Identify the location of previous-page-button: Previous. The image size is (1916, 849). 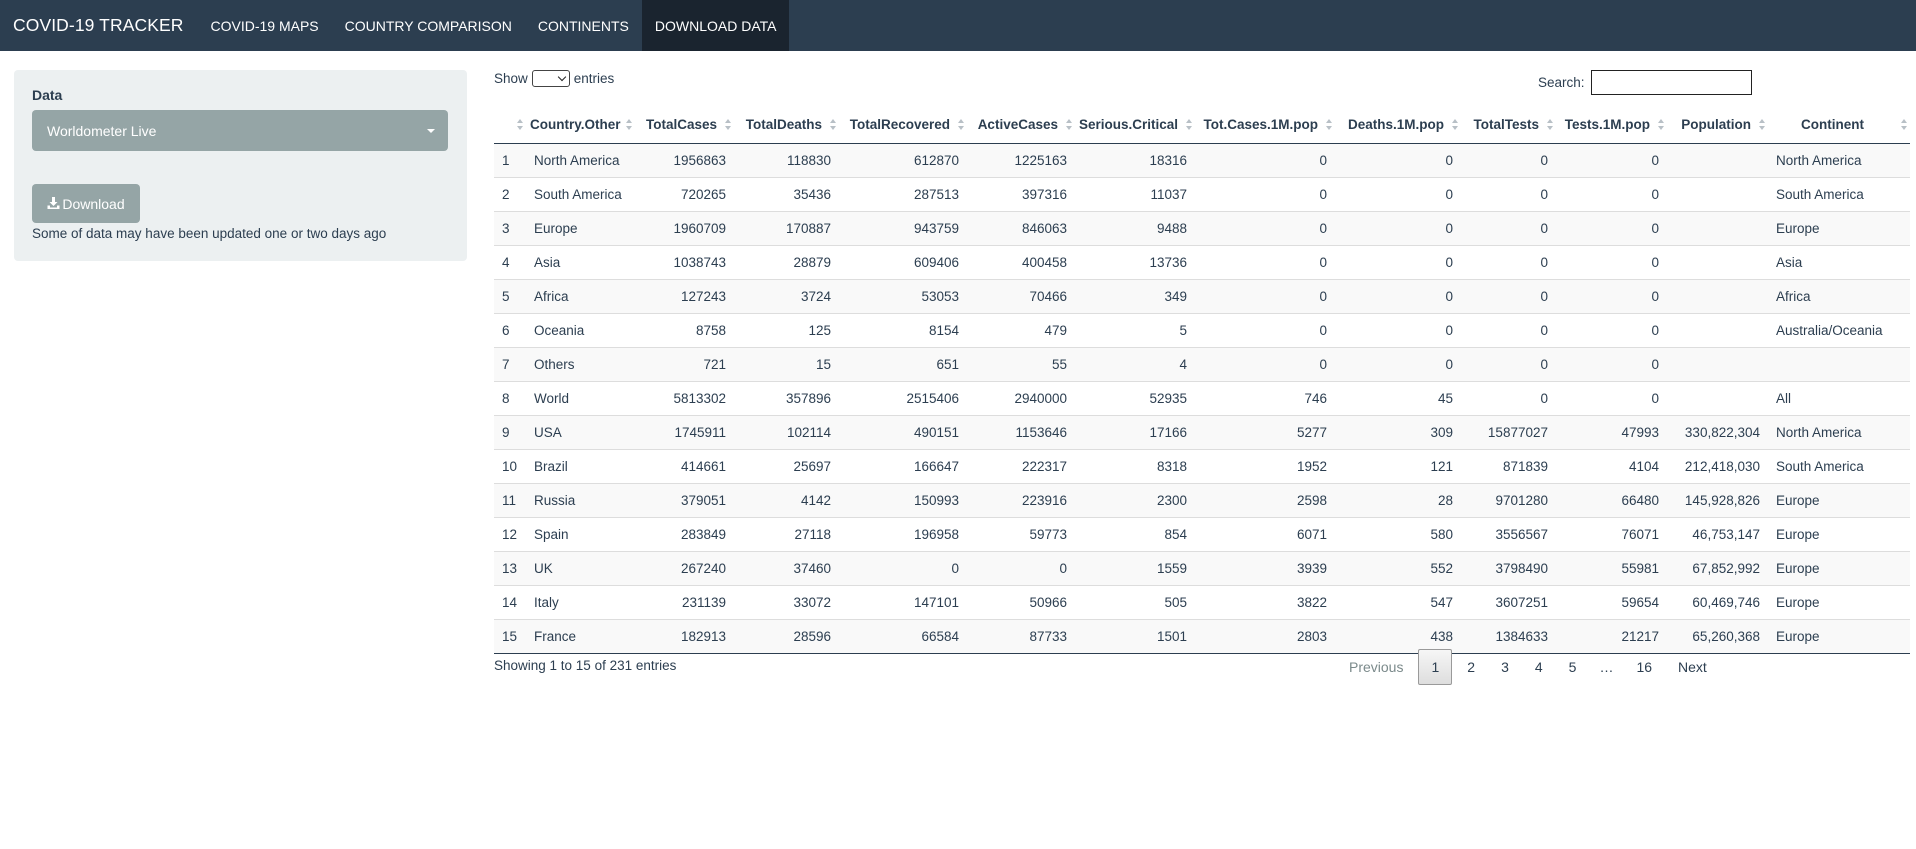
(1376, 667).